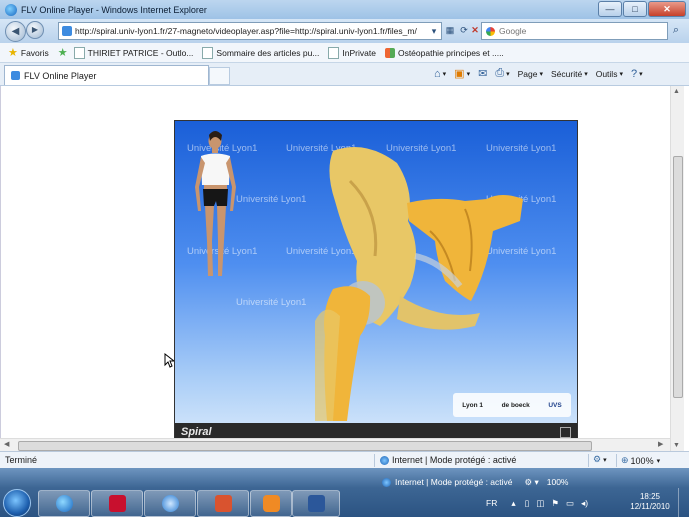 The width and height of the screenshot is (689, 517). Describe the element at coordinates (491, 503) in the screenshot. I see `language-indicator: FR` at that location.